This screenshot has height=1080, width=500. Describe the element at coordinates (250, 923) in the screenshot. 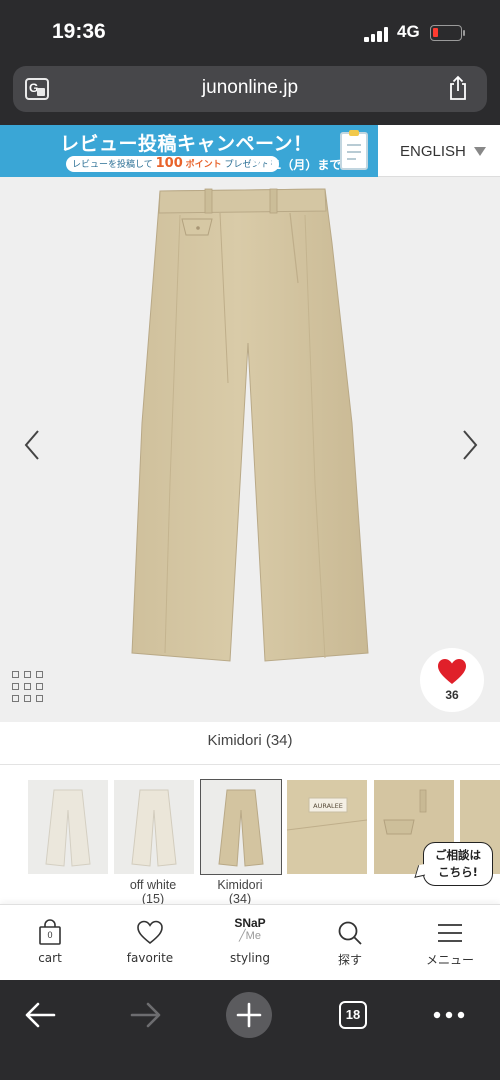

I see `snap-logo-top: SNaP` at that location.